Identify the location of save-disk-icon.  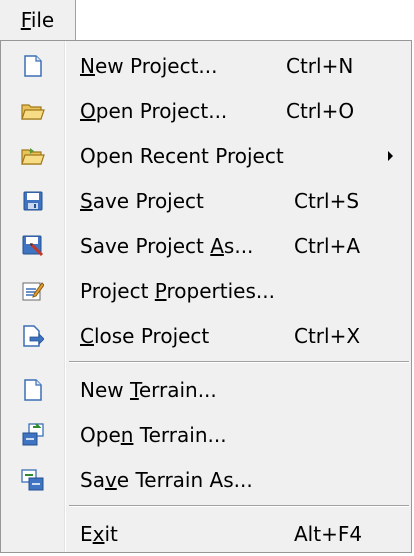
(33, 201).